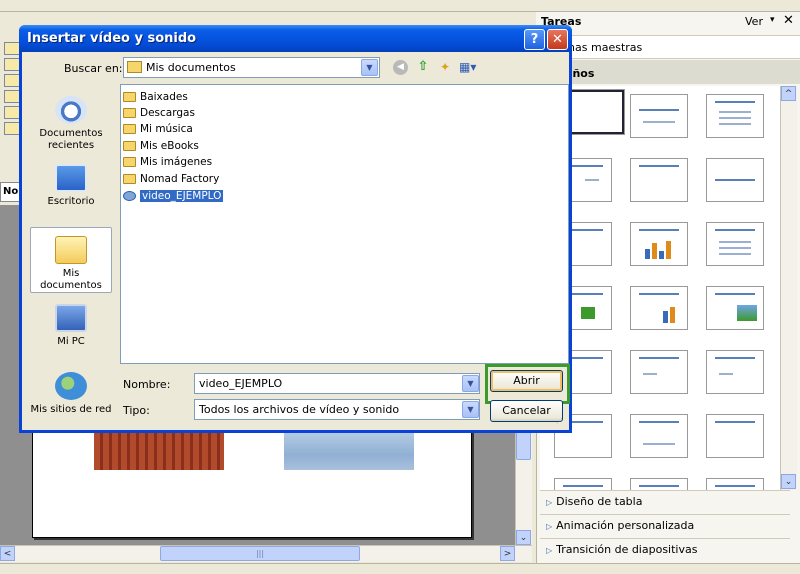  Describe the element at coordinates (71, 341) in the screenshot. I see `place-label: Mi PC` at that location.